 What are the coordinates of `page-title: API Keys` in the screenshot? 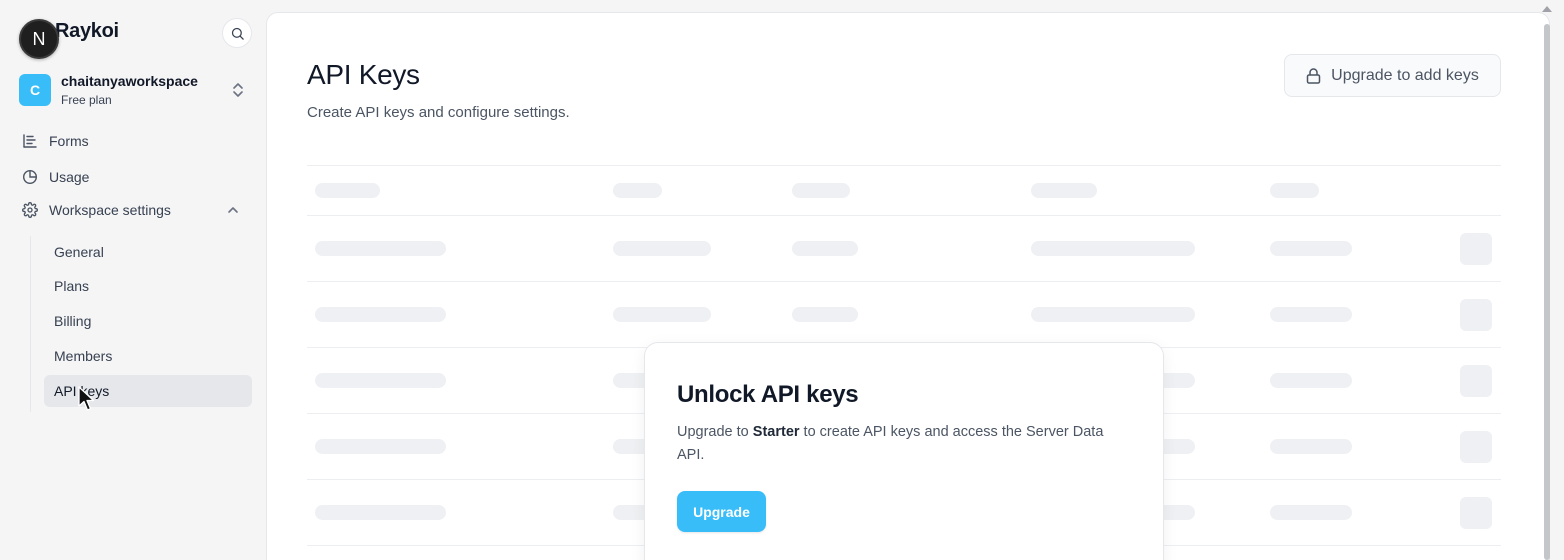 It's located at (363, 74).